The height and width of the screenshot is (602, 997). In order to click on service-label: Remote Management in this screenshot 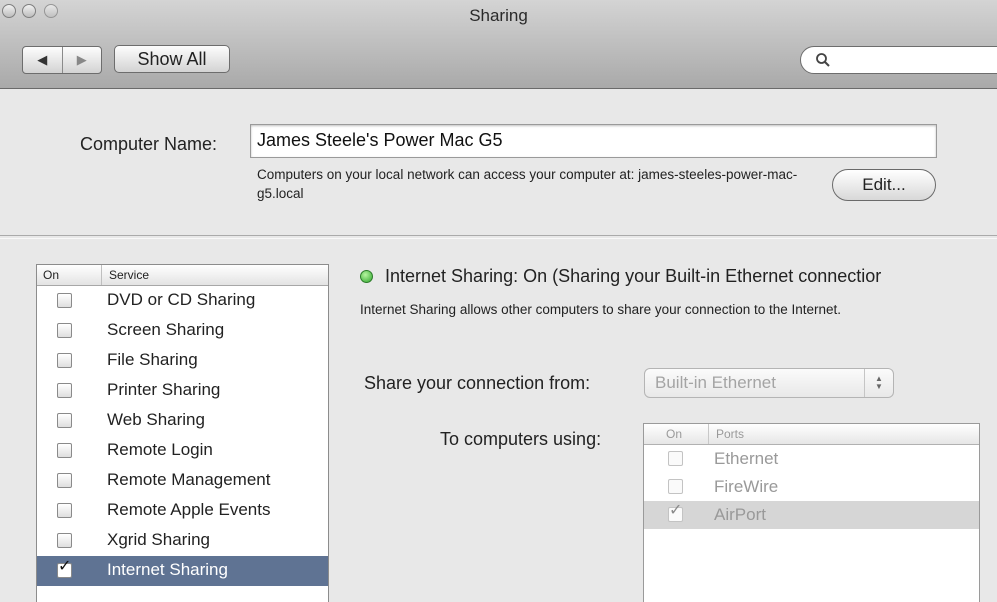, I will do `click(189, 479)`.